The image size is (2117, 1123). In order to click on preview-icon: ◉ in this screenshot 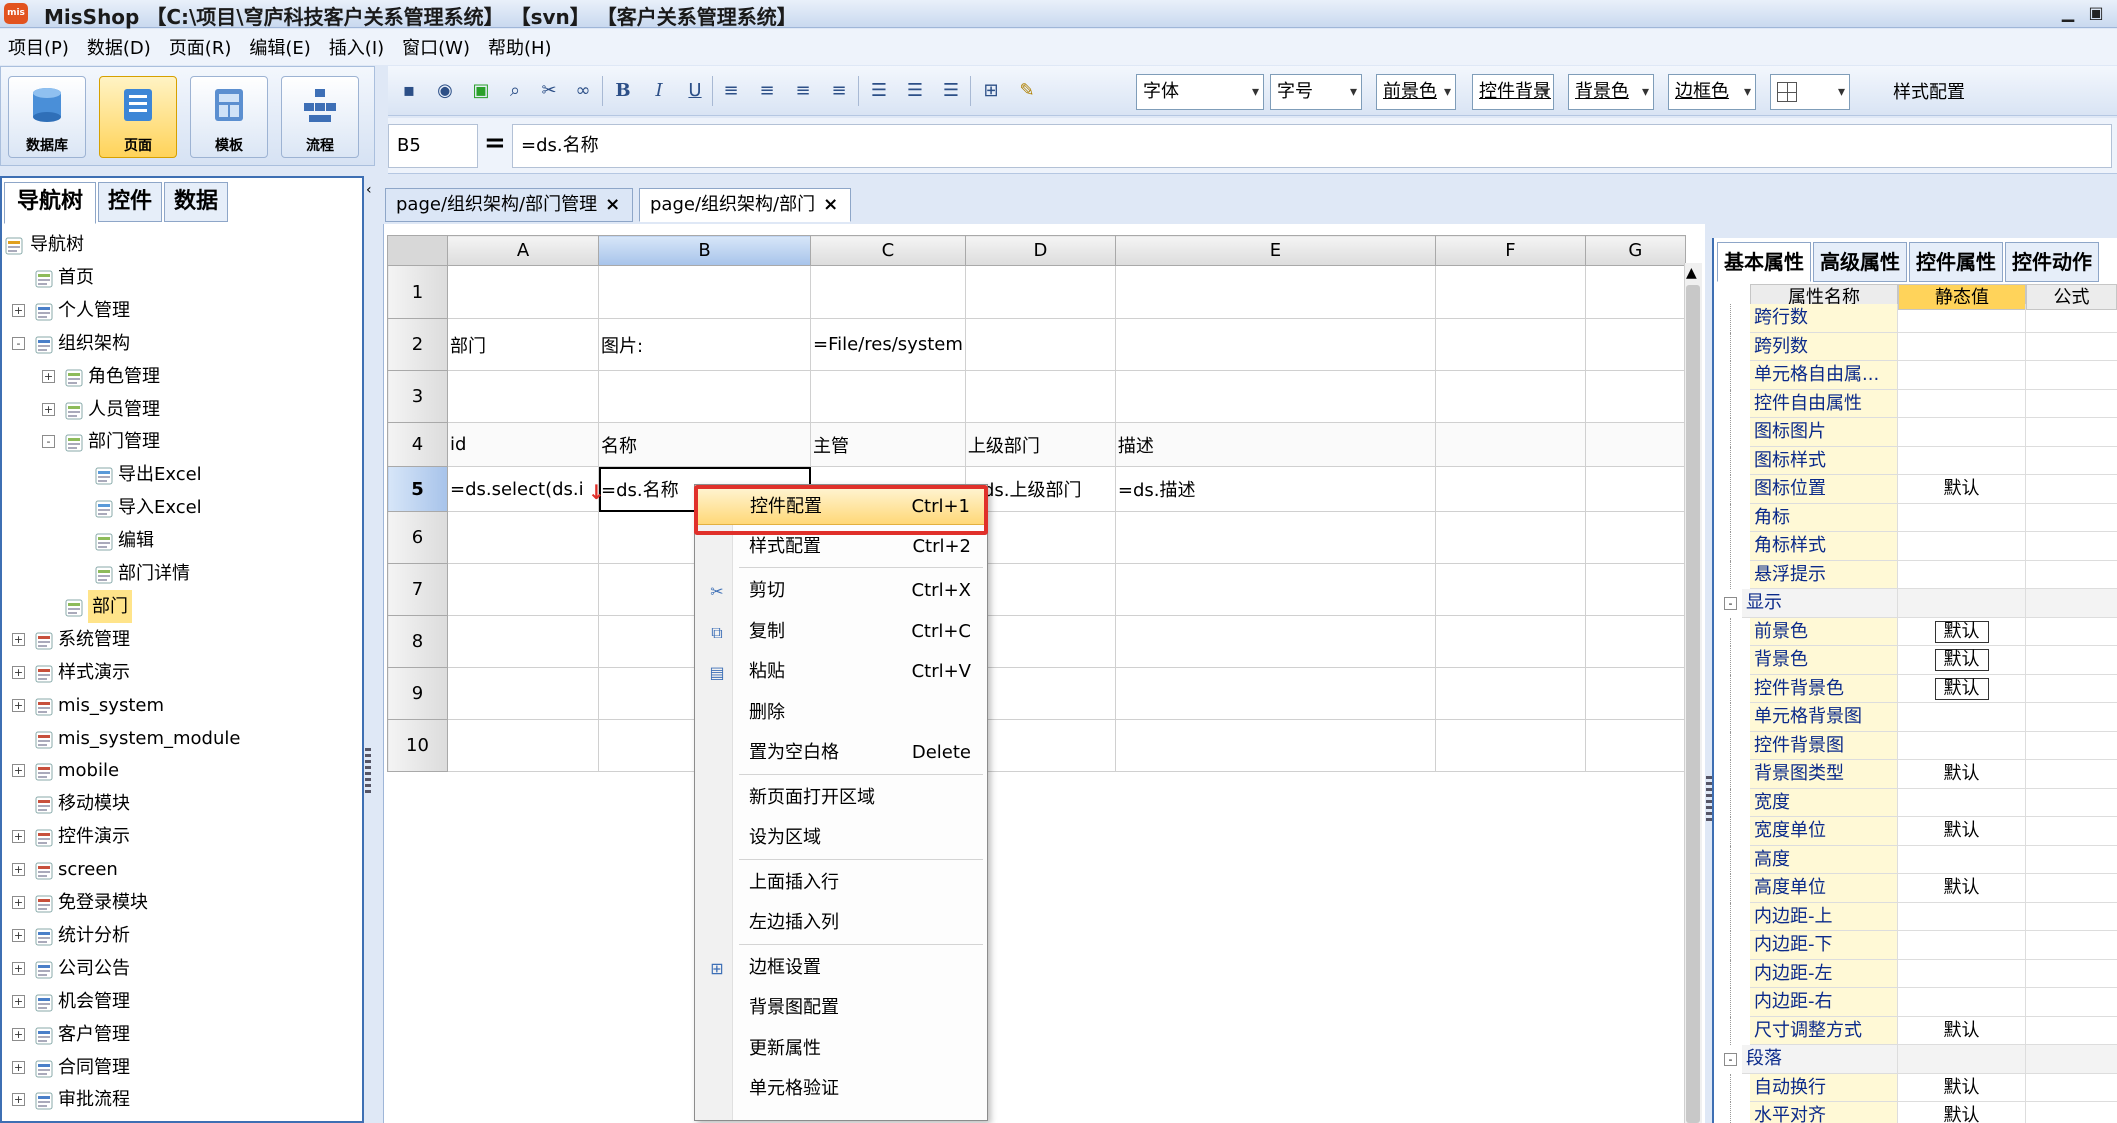, I will do `click(445, 91)`.